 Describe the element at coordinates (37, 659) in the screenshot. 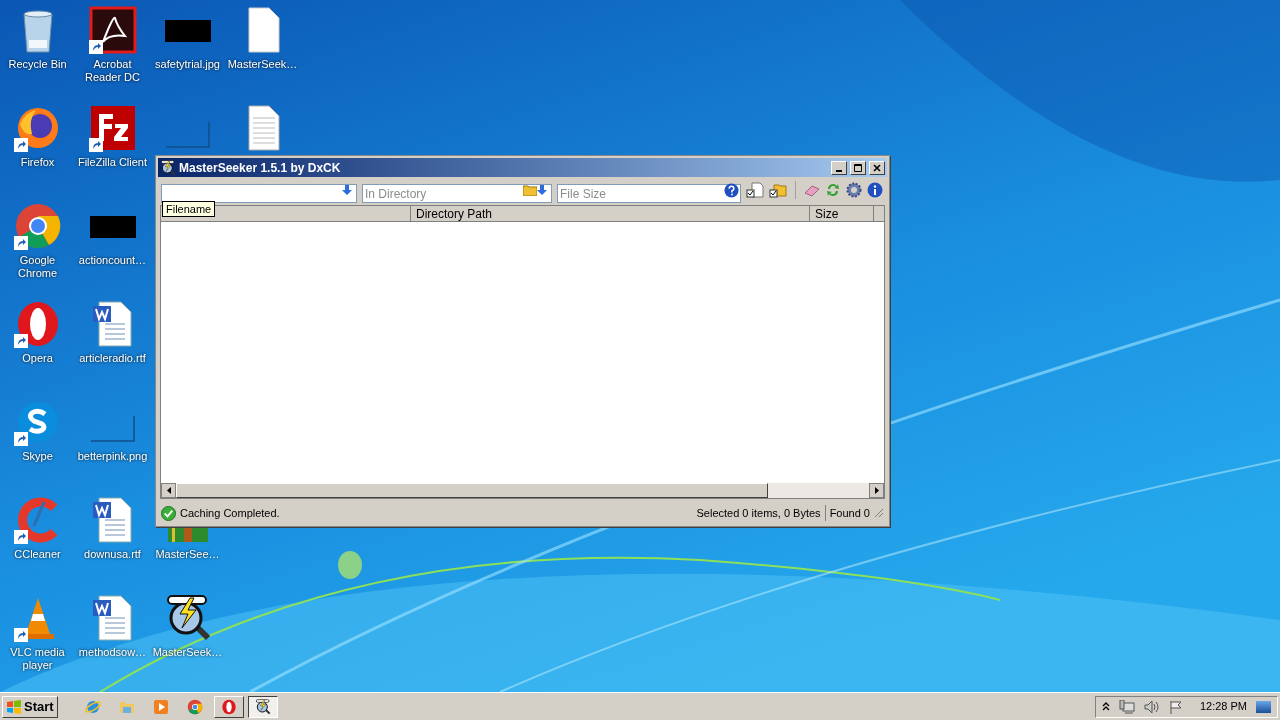

I see `desktop-icon-label: VLC media player` at that location.